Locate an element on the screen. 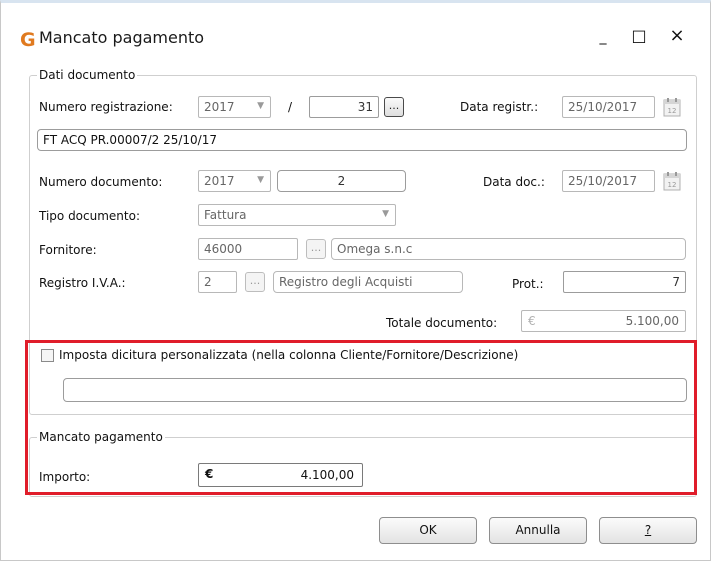 Image resolution: width=711 pixels, height=561 pixels. data-registr-label: Data registr.: is located at coordinates (499, 107).